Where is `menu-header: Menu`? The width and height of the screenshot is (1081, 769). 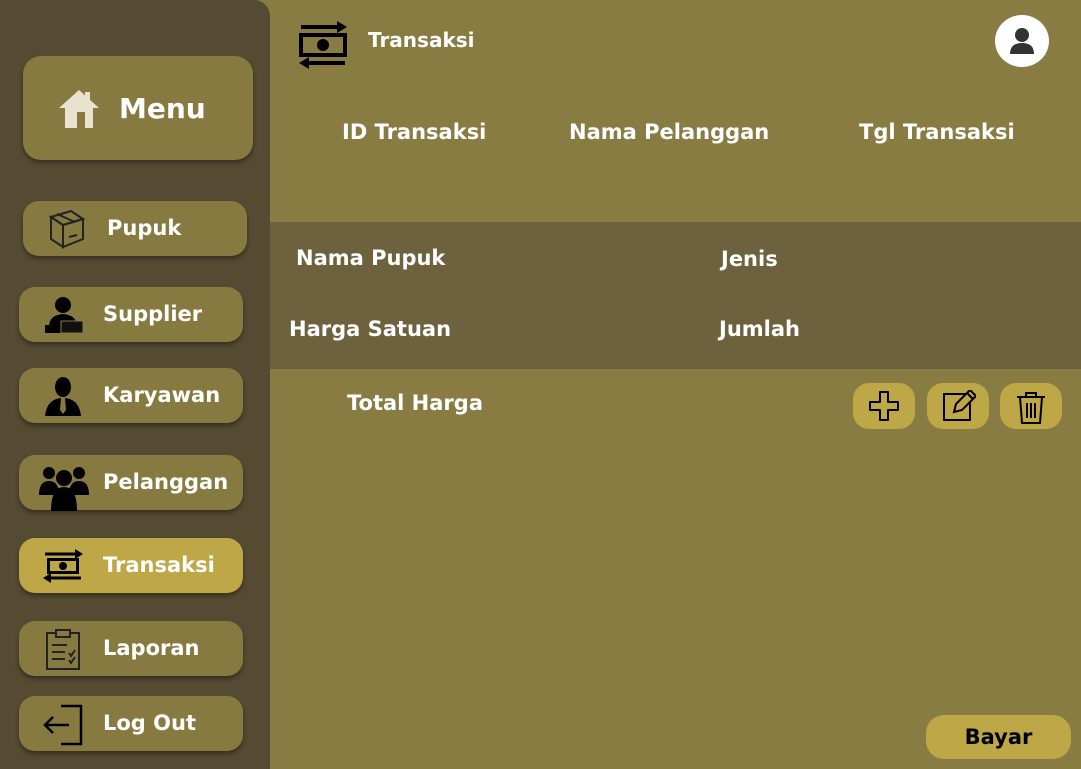 menu-header: Menu is located at coordinates (138, 108).